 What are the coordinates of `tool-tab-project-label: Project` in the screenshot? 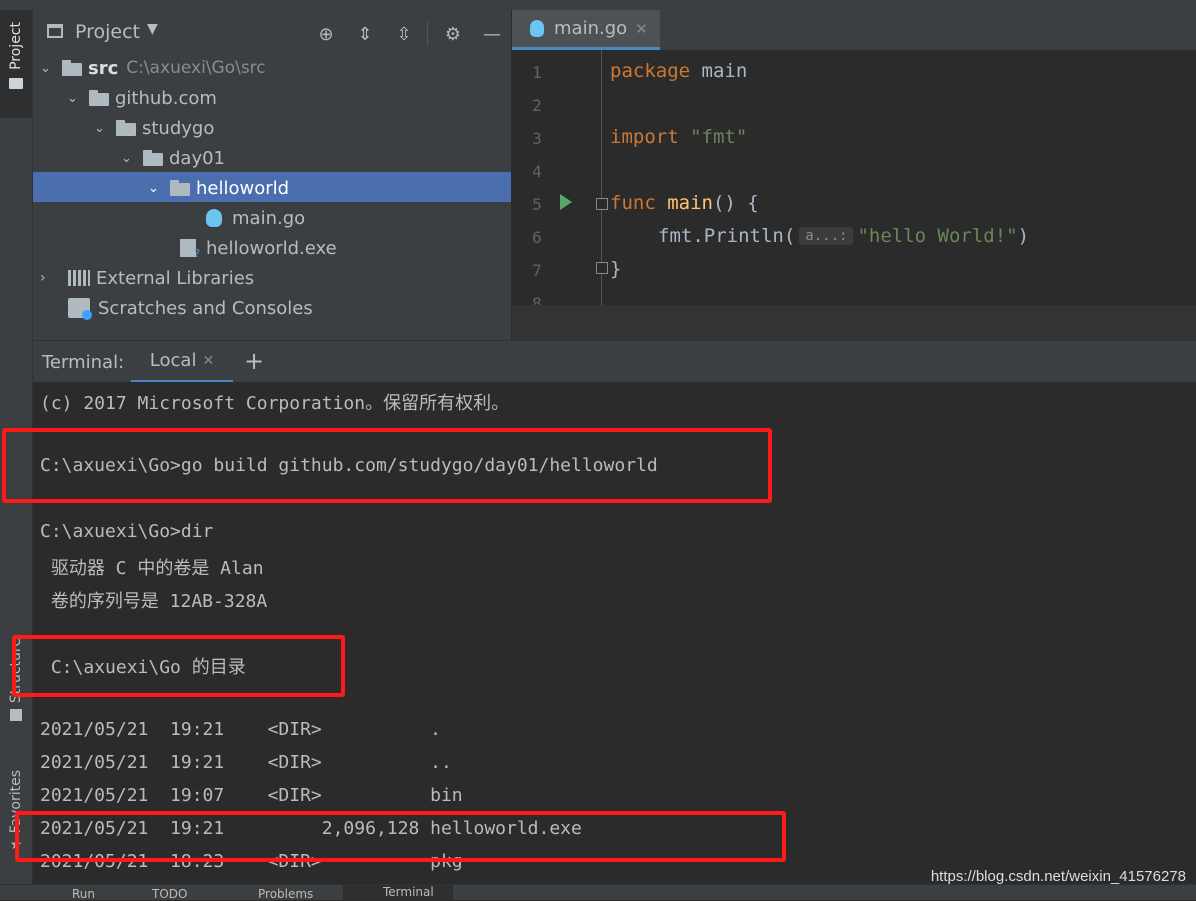 It's located at (16, 46).